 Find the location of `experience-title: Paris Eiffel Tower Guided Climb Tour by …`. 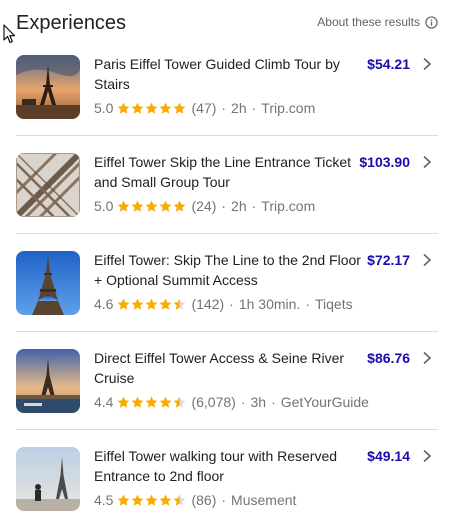

experience-title: Paris Eiffel Tower Guided Climb Tour by … is located at coordinates (217, 74).